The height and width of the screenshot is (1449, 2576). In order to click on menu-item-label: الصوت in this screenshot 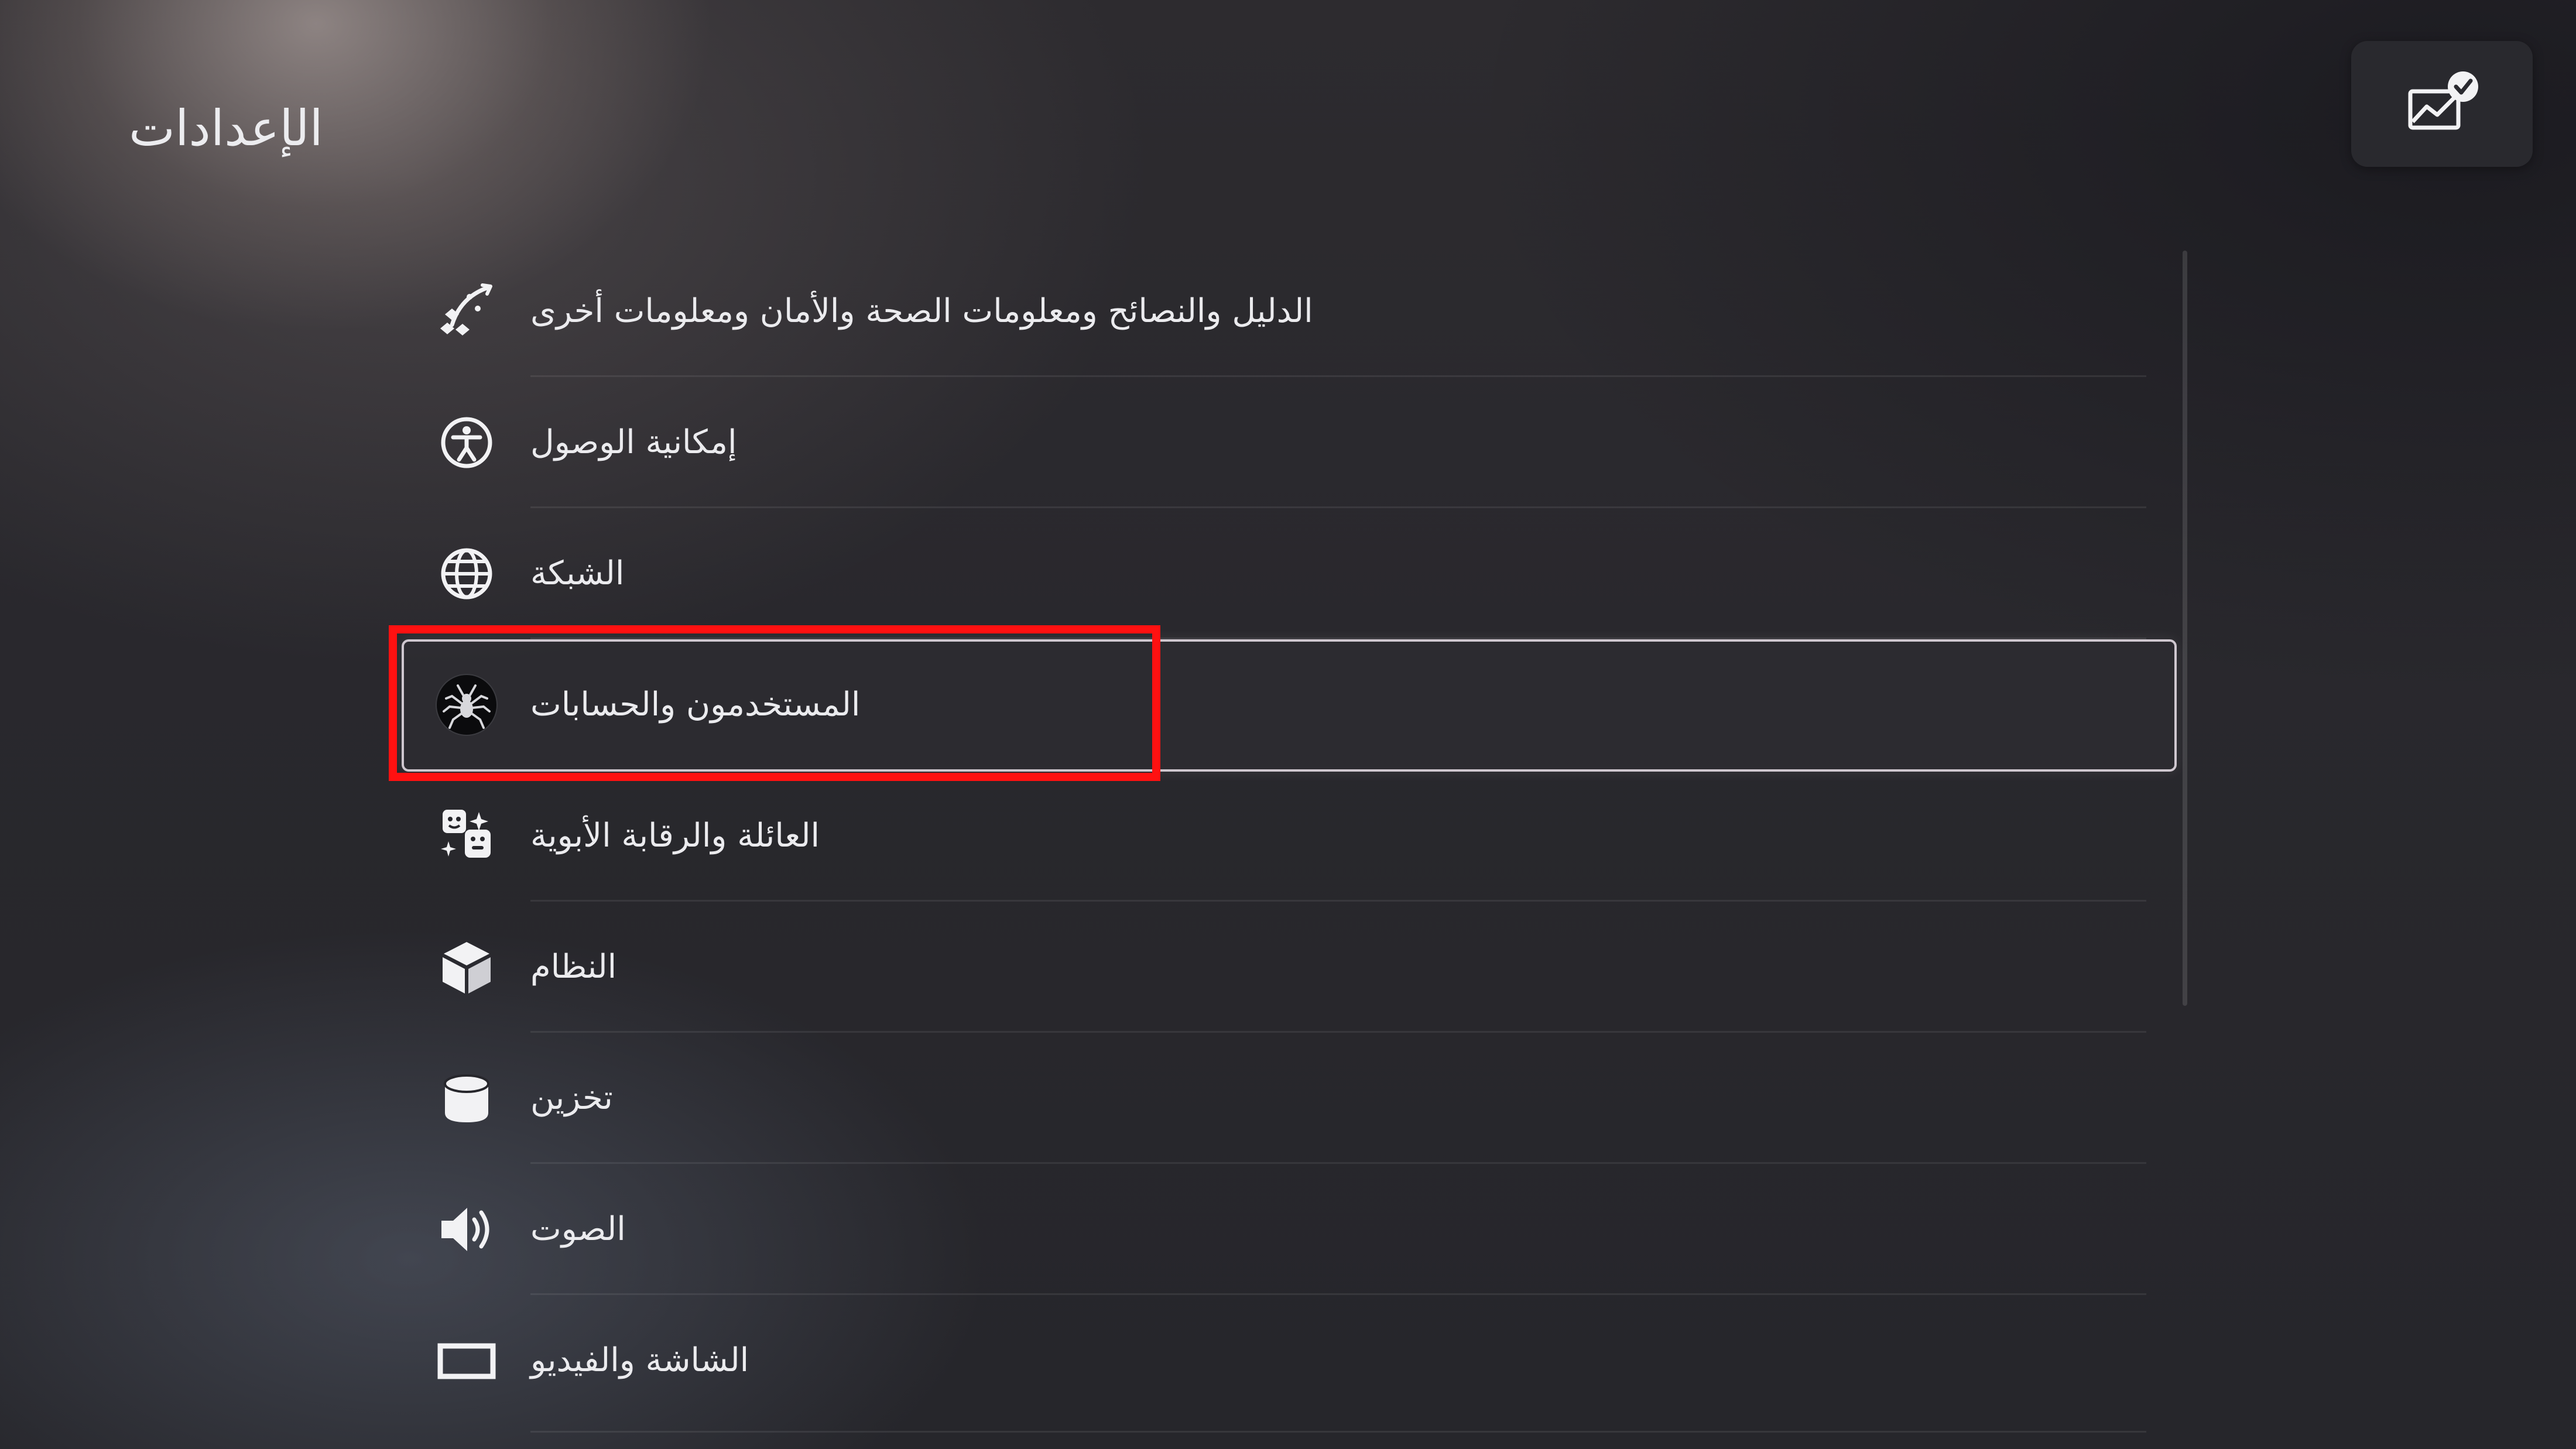, I will do `click(578, 1229)`.